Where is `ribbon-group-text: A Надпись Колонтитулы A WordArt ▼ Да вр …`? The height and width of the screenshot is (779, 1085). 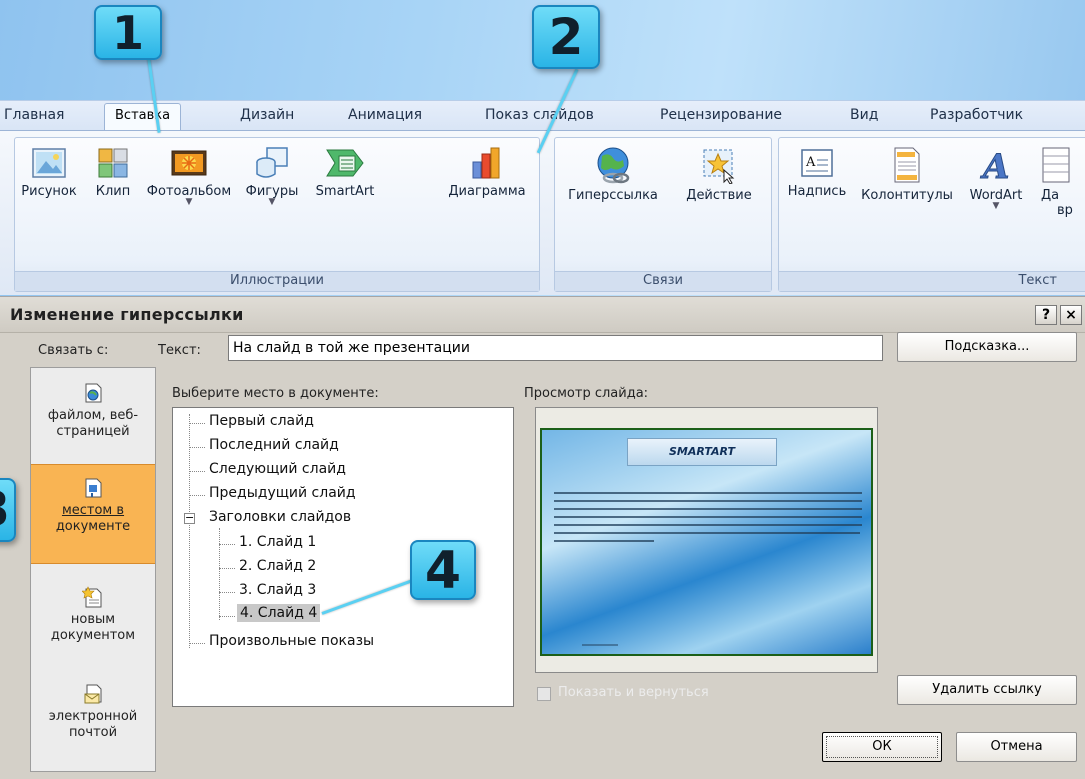
ribbon-group-text: A Надпись Колонтитулы A WordArt ▼ Да вр … is located at coordinates (931, 214).